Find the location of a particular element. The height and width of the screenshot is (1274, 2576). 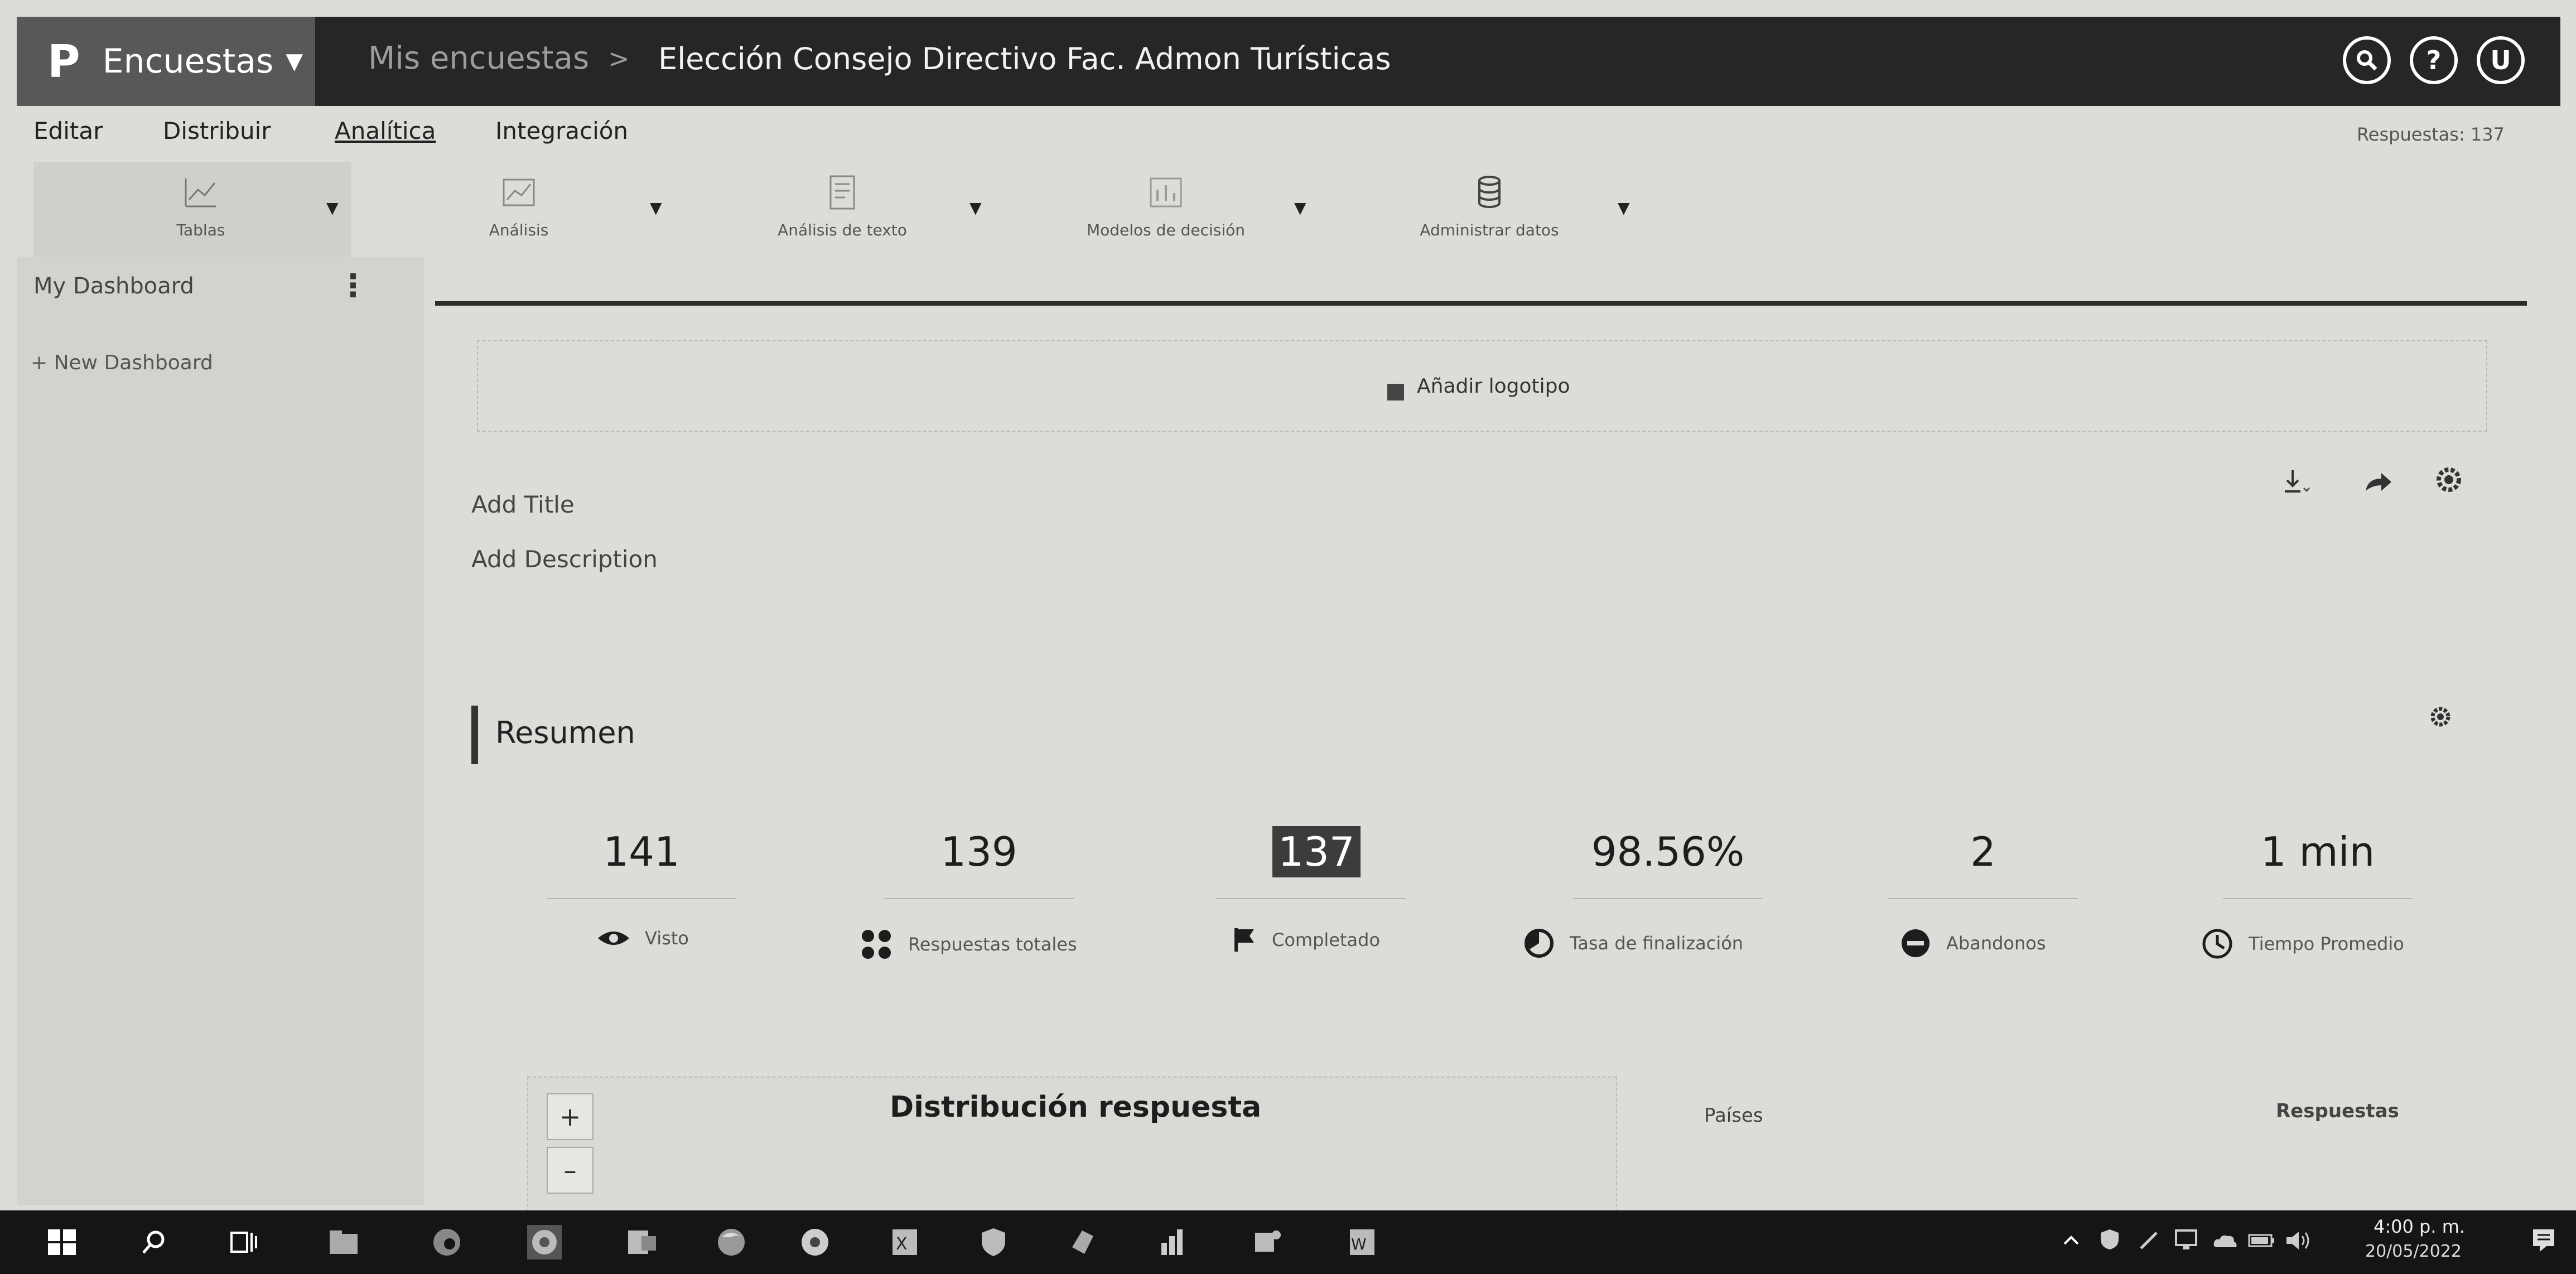

minus-circle-icon is located at coordinates (1915, 943).